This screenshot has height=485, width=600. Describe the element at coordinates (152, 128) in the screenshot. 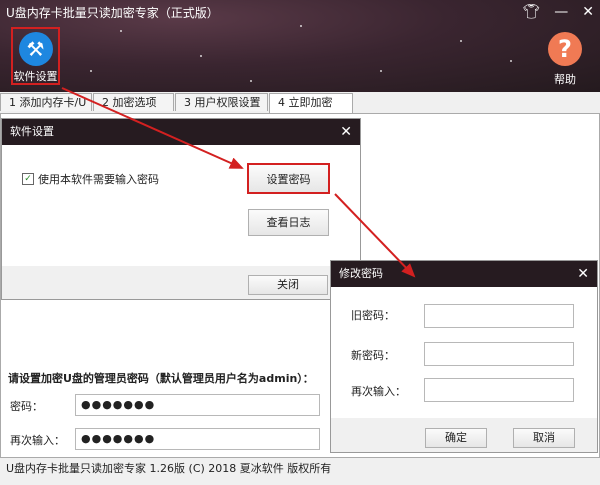

I see `arrow-to-set-password` at that location.